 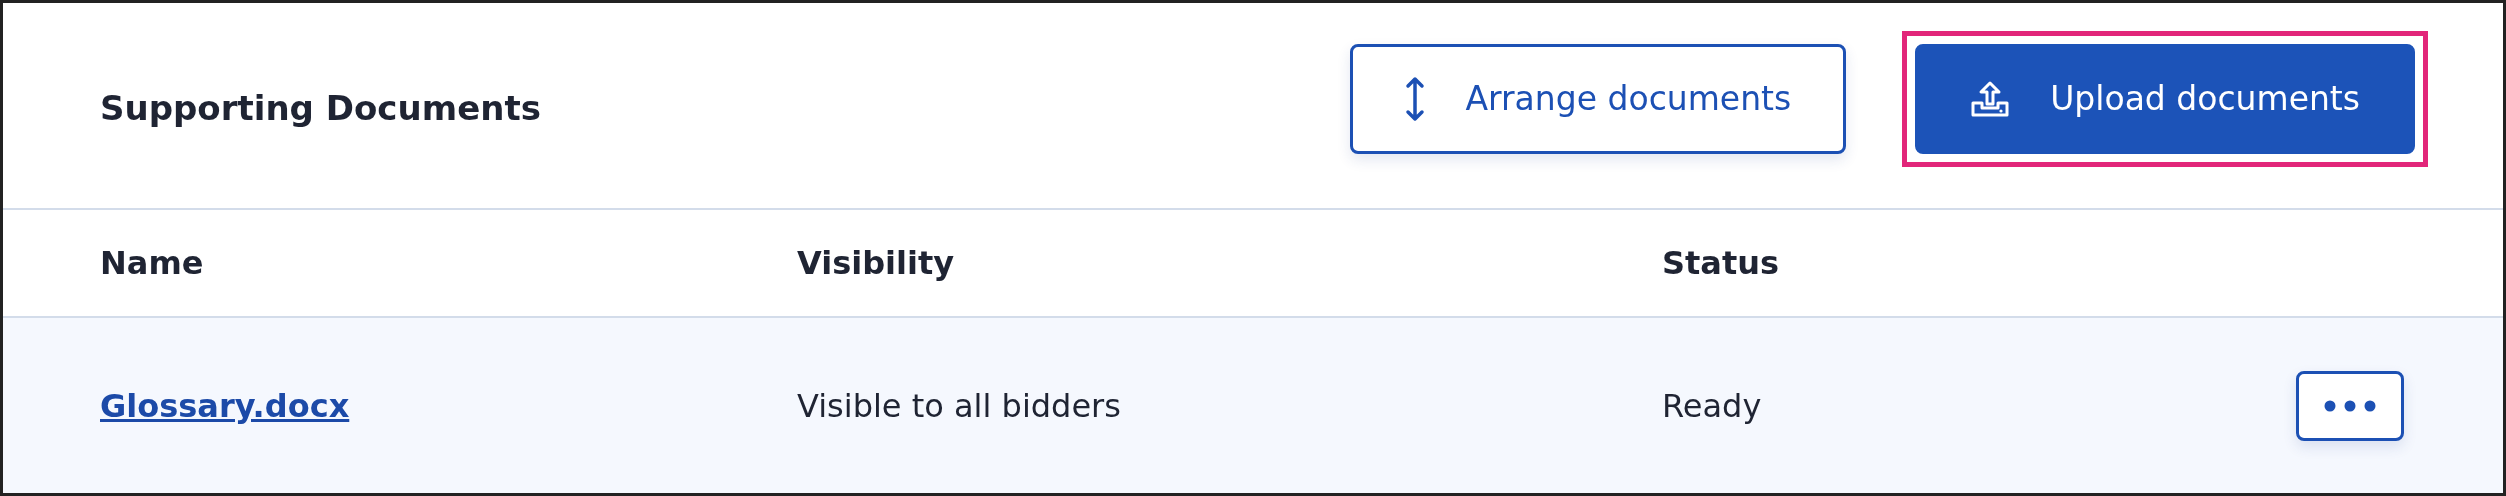 What do you see at coordinates (1721, 263) in the screenshot?
I see `column-header: Status` at bounding box center [1721, 263].